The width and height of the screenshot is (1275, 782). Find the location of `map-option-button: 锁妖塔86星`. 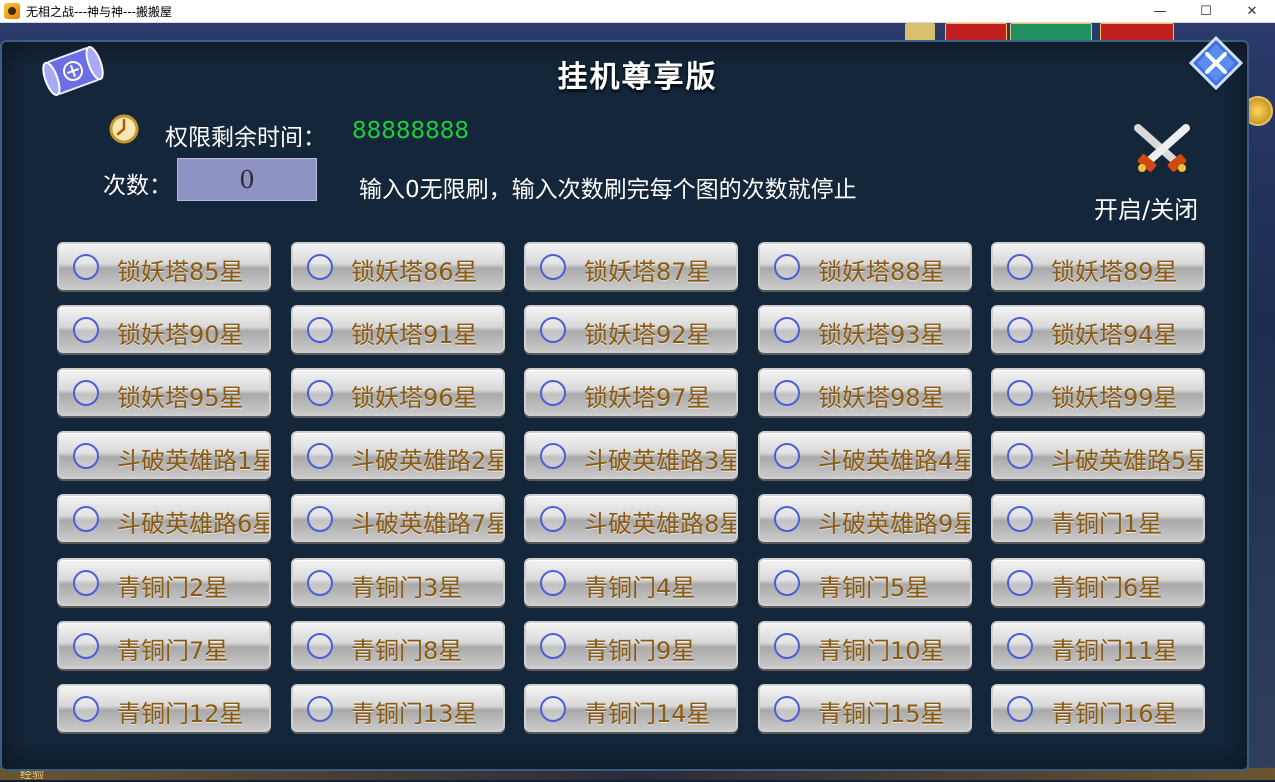

map-option-button: 锁妖塔86星 is located at coordinates (398, 266).